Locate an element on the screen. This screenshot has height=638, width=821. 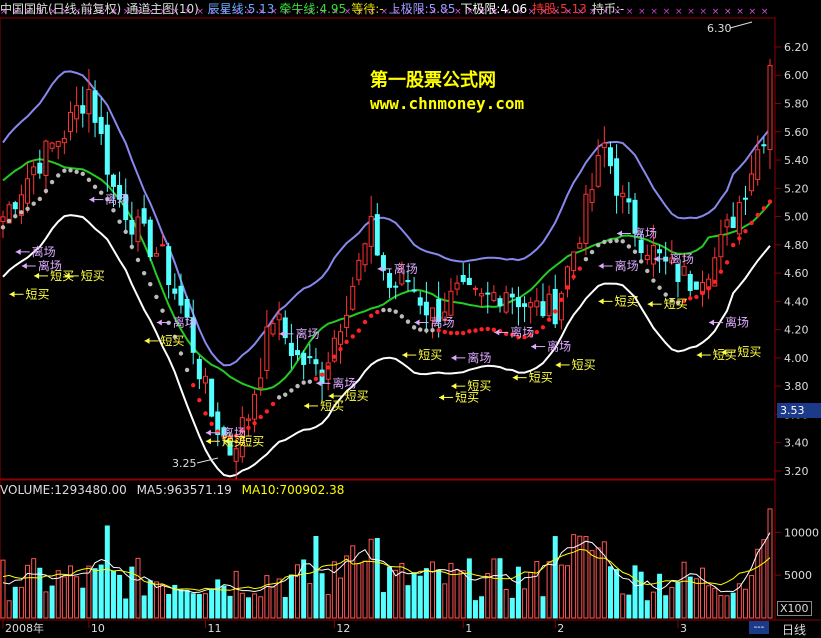
indicator-value-6: 持币:- is located at coordinates (608, 9).